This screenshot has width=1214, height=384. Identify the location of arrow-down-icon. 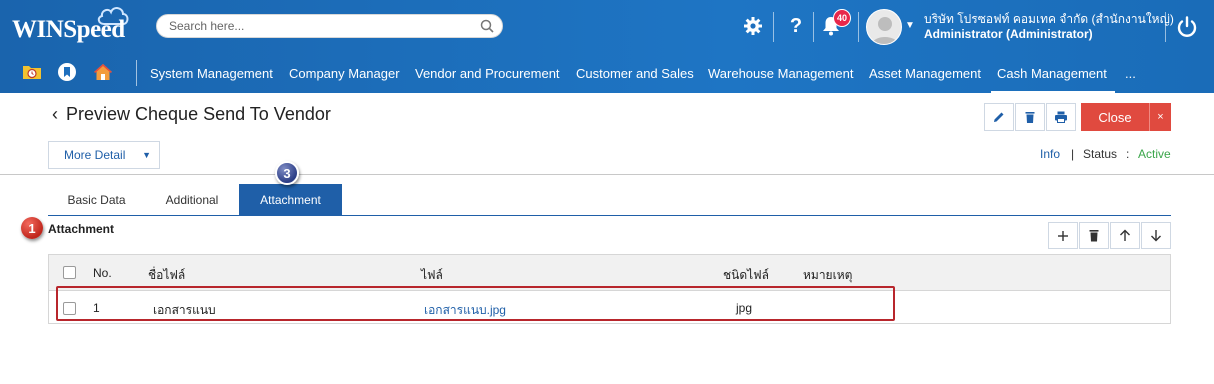
(1156, 236).